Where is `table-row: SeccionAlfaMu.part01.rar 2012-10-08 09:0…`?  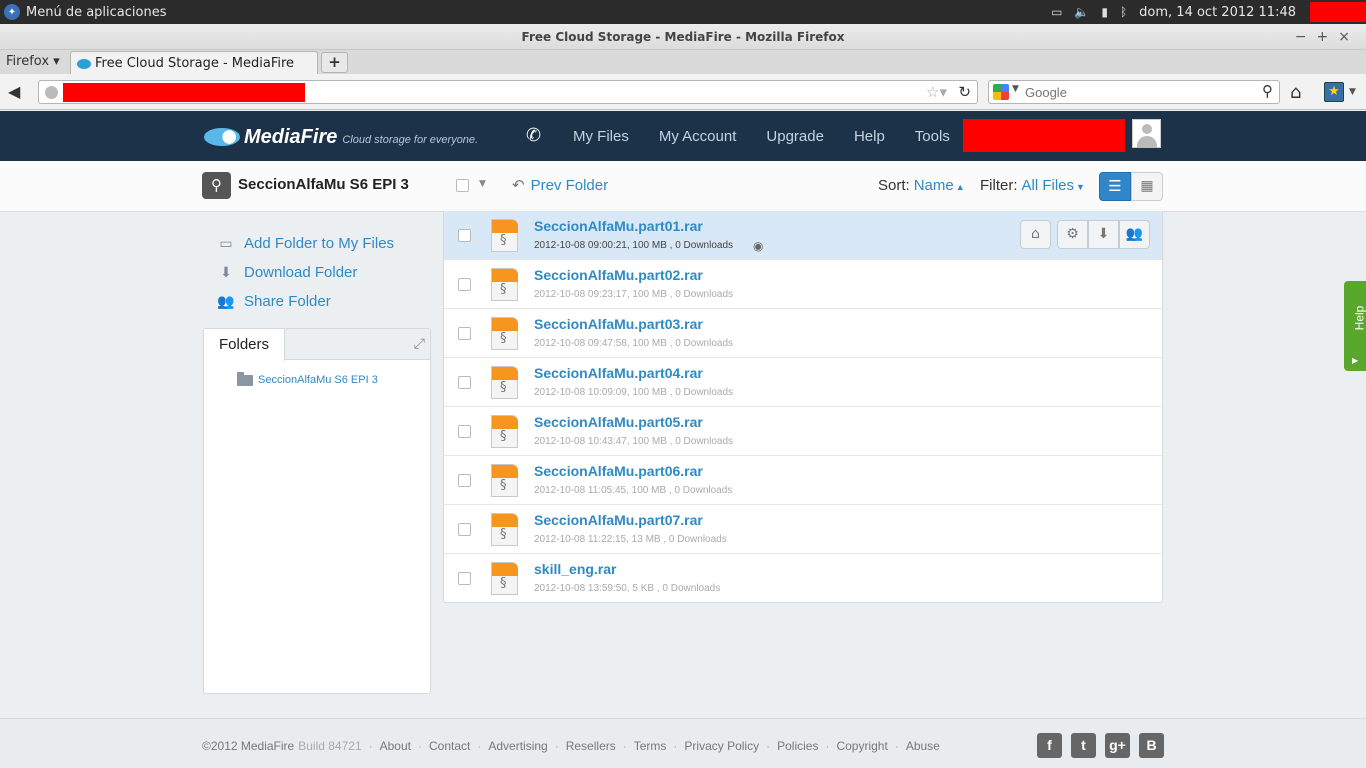 table-row: SeccionAlfaMu.part01.rar 2012-10-08 09:0… is located at coordinates (803, 235).